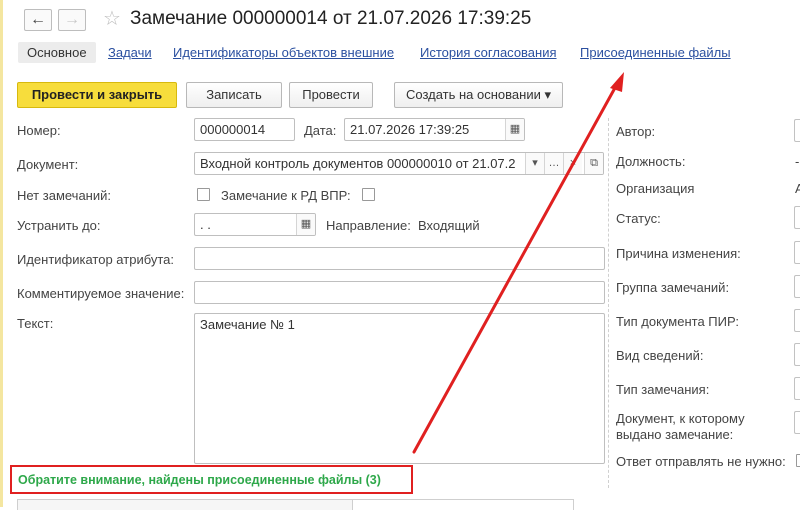 This screenshot has height=510, width=800. I want to click on bottom-tab-strip-second, so click(463, 504).